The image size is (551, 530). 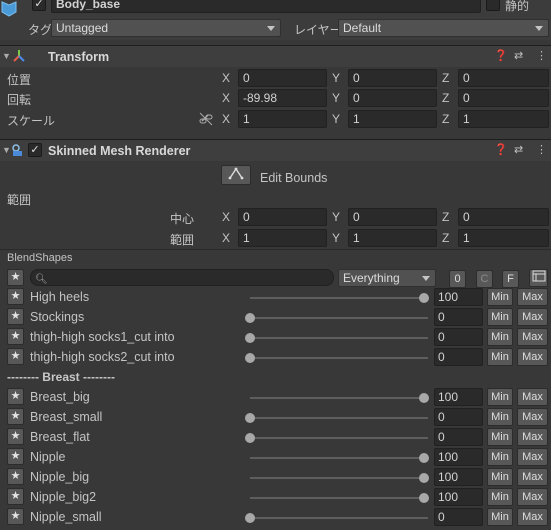 What do you see at coordinates (266, 6) in the screenshot?
I see `object-name-input: Body_base` at bounding box center [266, 6].